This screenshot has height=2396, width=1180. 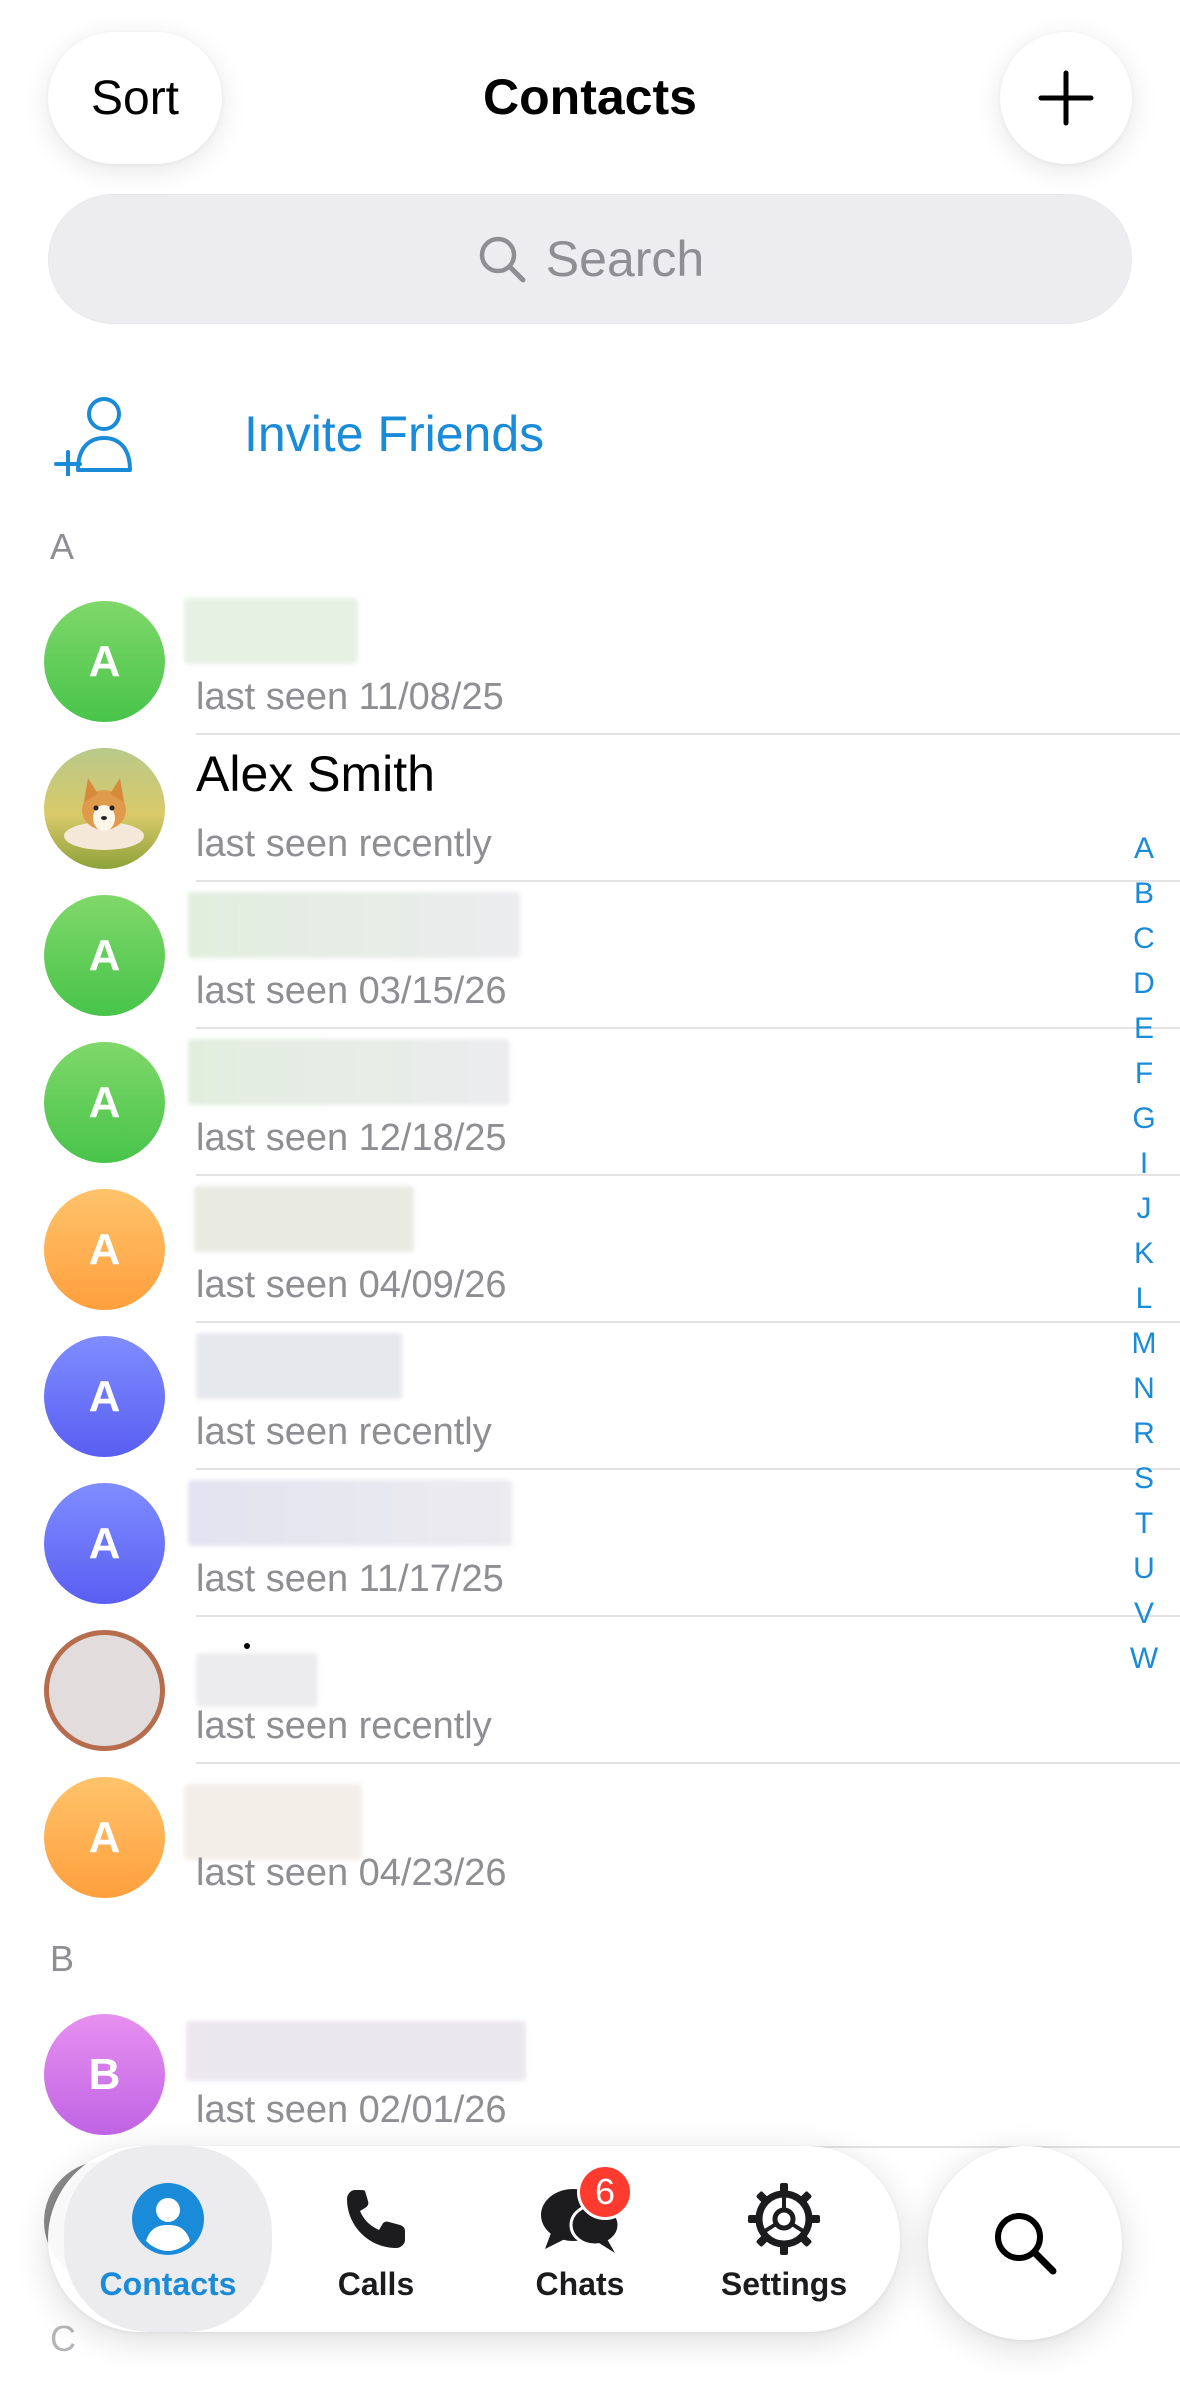 I want to click on index-letter: K, so click(x=1144, y=1253).